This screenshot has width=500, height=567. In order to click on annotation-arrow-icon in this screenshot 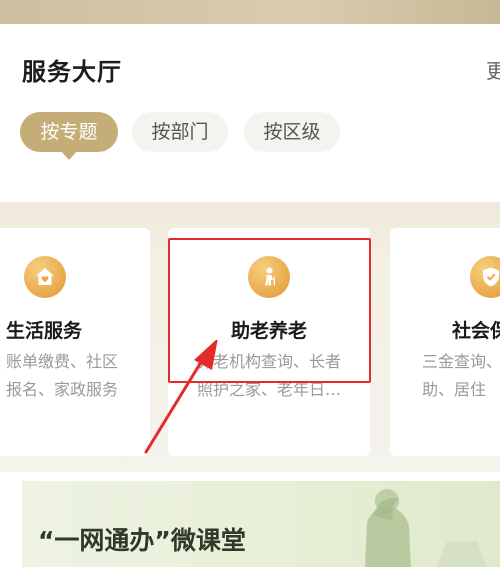, I will do `click(181, 397)`.